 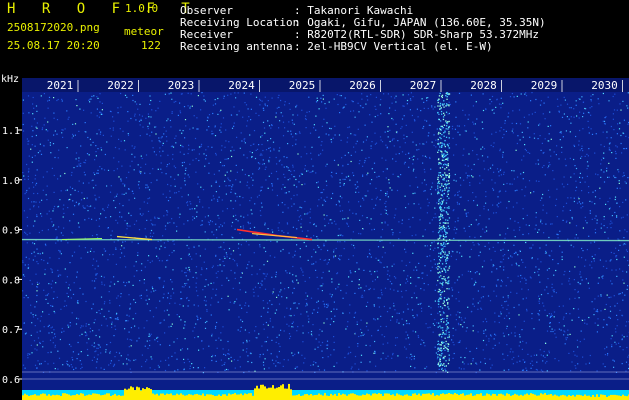 I want to click on x-tick-label: 2029, so click(x=544, y=85).